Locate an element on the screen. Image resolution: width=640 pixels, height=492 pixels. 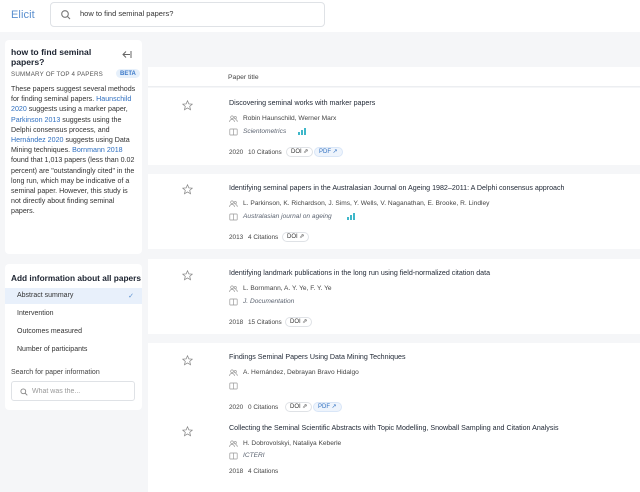
column-header-paper-title: Paper title is located at coordinates (243, 77).